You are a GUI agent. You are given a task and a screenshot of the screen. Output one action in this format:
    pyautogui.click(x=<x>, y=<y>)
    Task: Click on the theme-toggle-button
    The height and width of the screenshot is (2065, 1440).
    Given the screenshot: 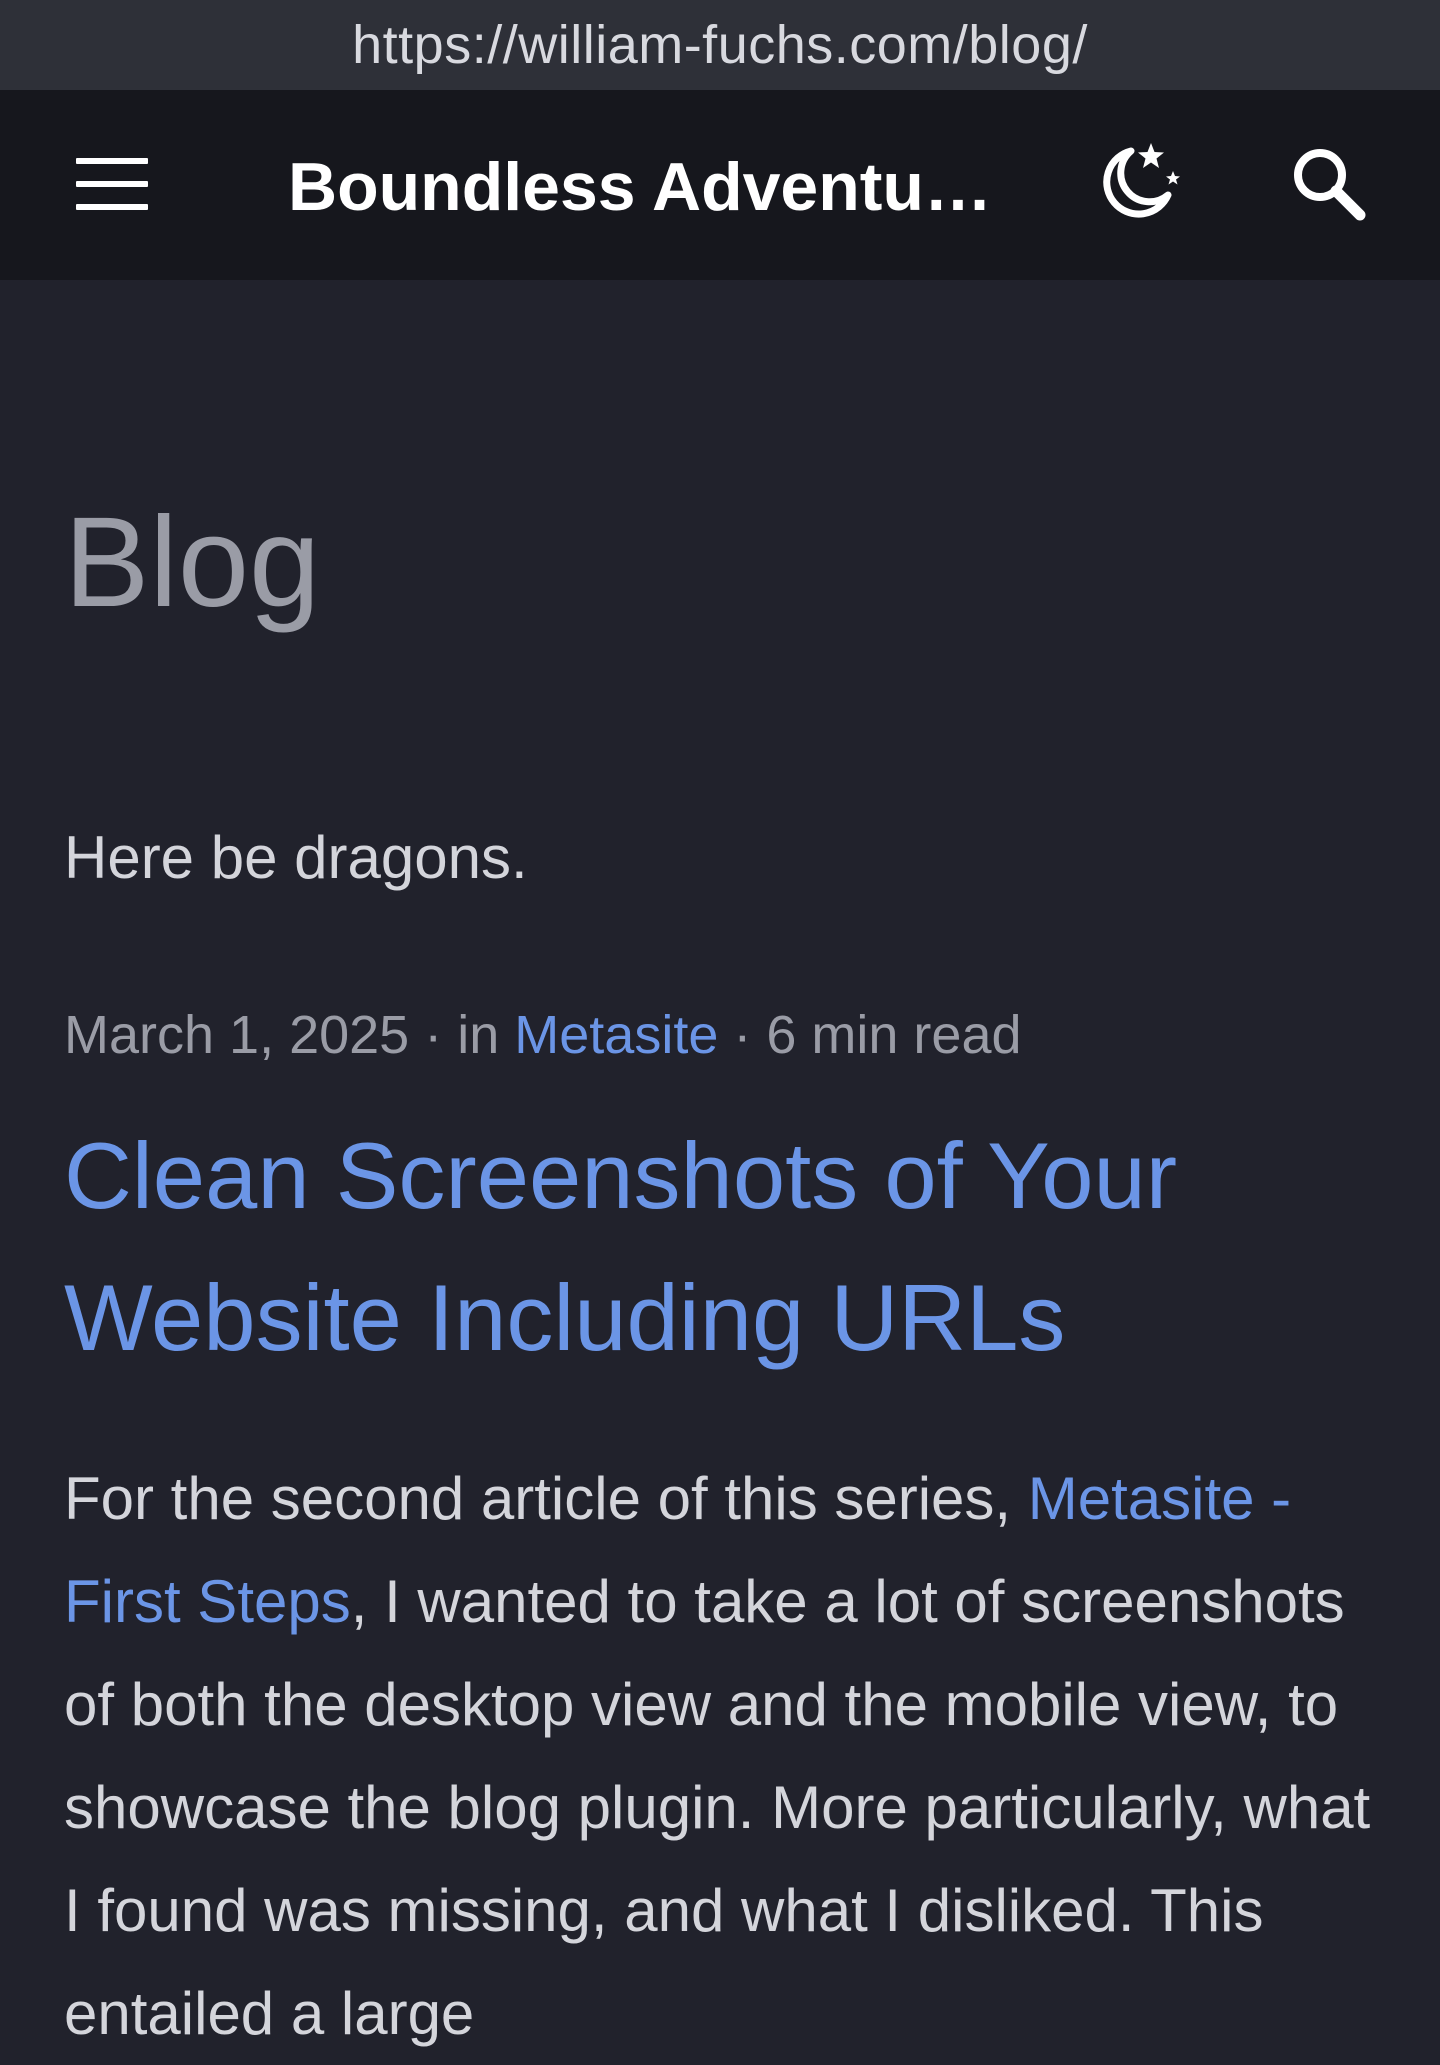 What is the action you would take?
    pyautogui.click(x=1135, y=185)
    